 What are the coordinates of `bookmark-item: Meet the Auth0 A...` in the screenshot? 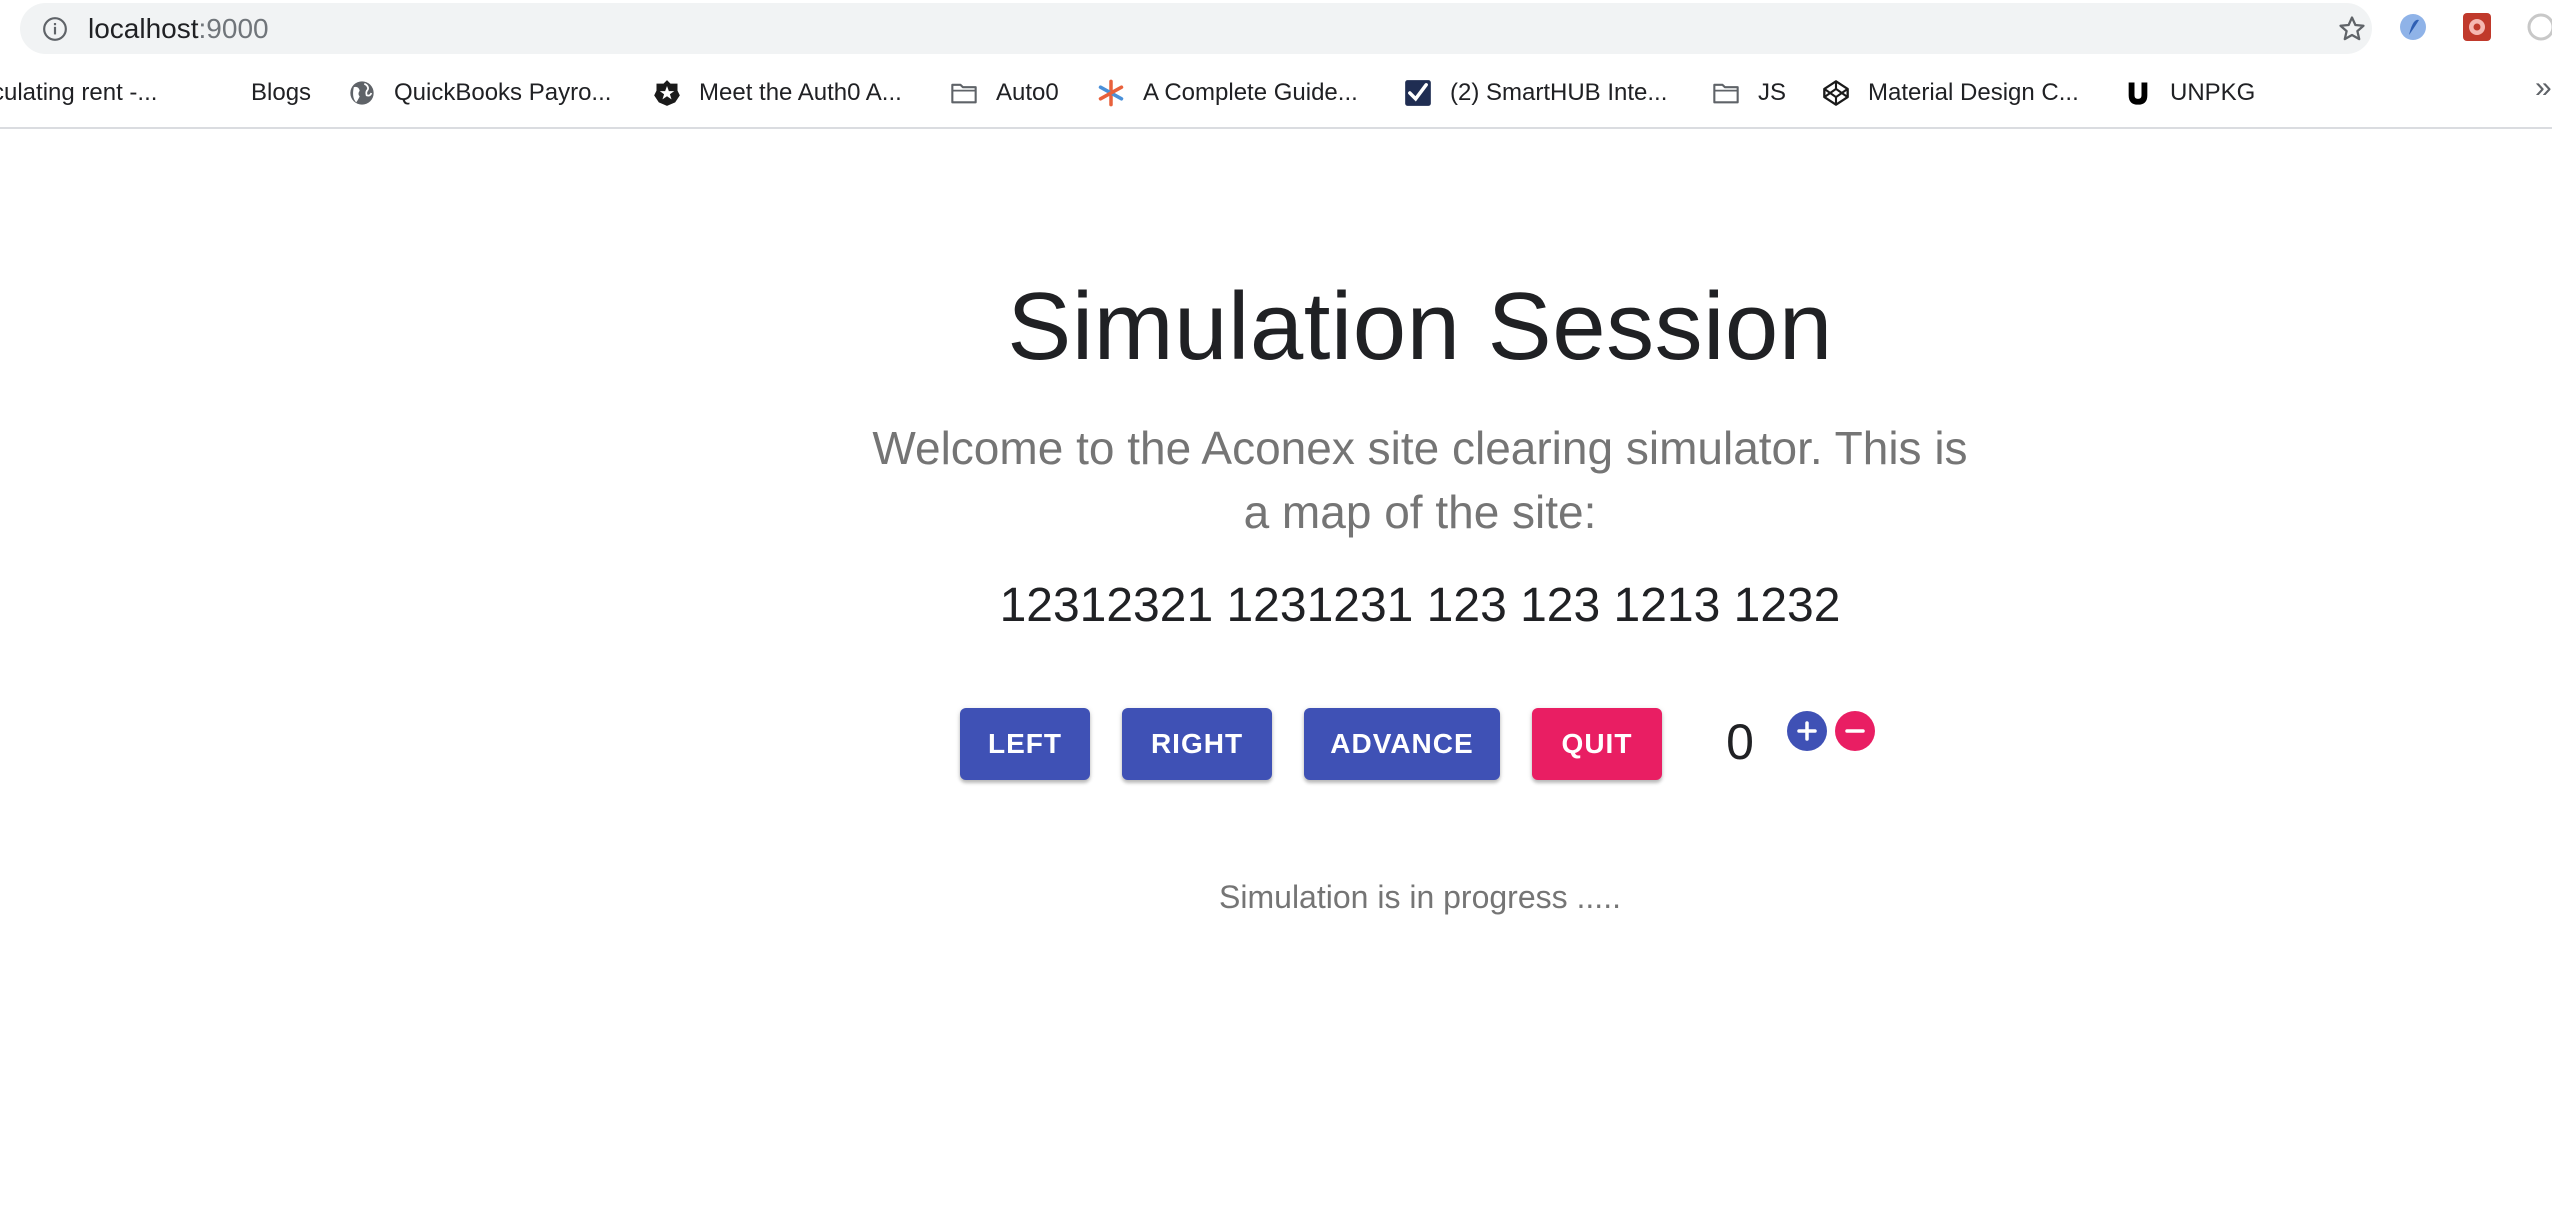 It's located at (777, 93).